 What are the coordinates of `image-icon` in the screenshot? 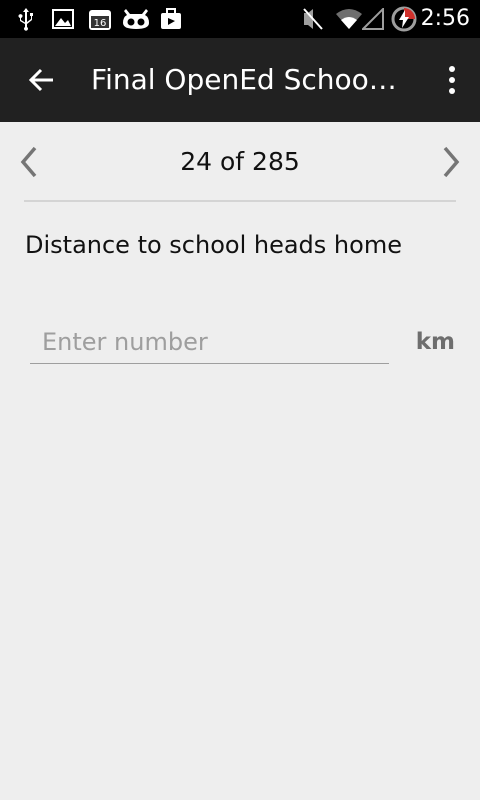 It's located at (63, 19).